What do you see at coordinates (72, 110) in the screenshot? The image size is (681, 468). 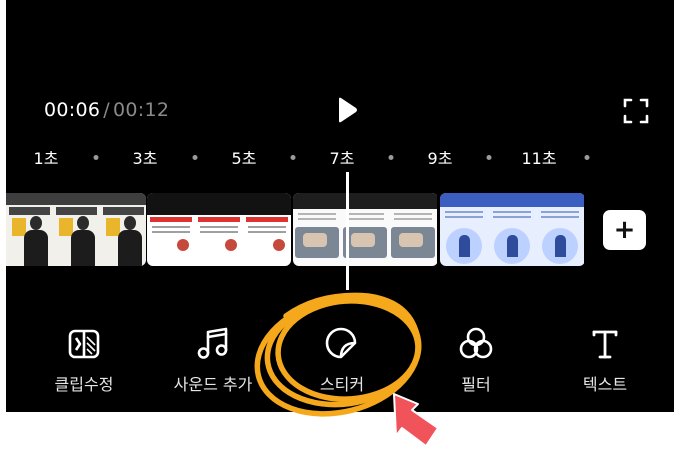 I see `current-time: 00:06` at bounding box center [72, 110].